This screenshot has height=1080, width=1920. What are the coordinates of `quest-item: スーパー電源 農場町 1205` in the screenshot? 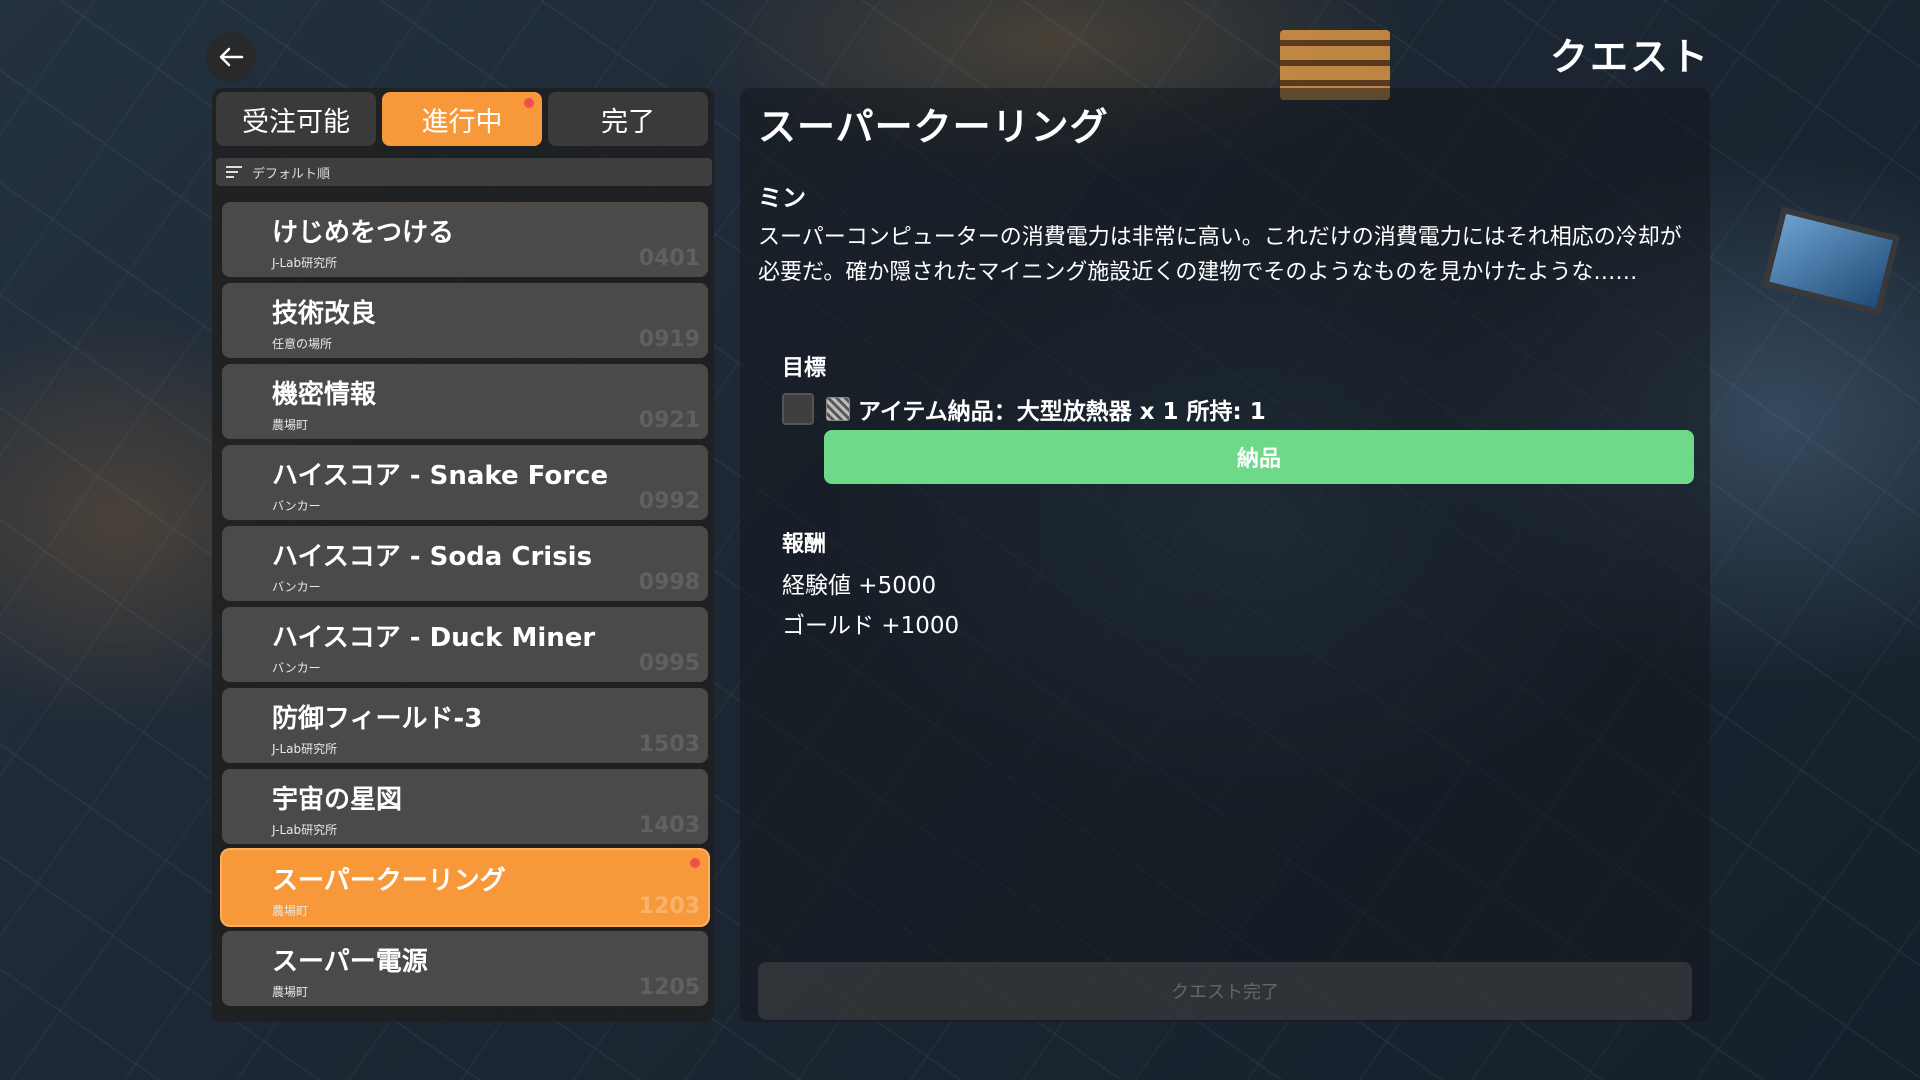 It's located at (465, 968).